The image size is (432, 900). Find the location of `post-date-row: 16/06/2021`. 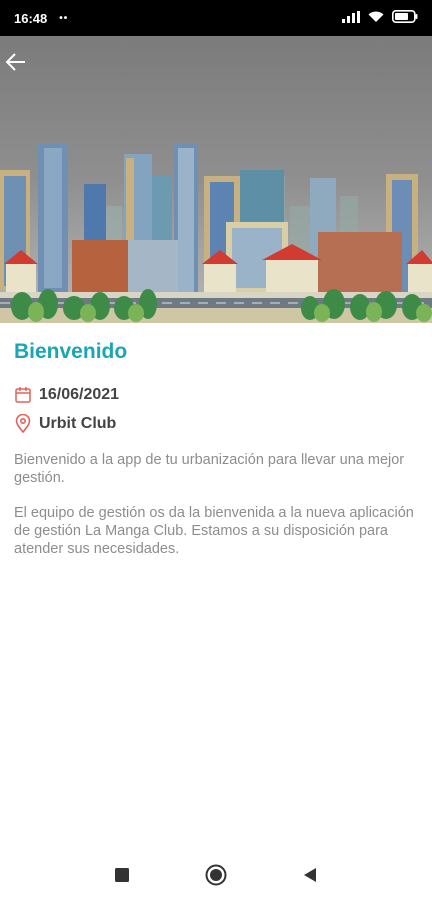

post-date-row: 16/06/2021 is located at coordinates (214, 394).